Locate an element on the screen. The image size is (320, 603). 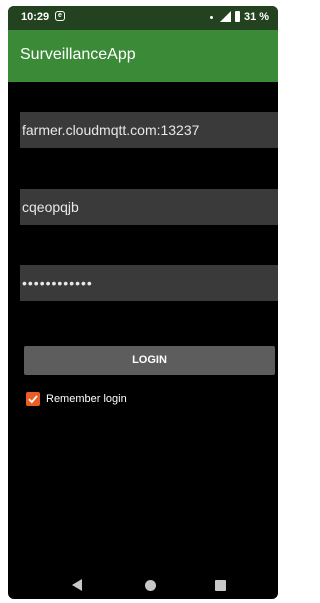
dot-icon is located at coordinates (211, 17).